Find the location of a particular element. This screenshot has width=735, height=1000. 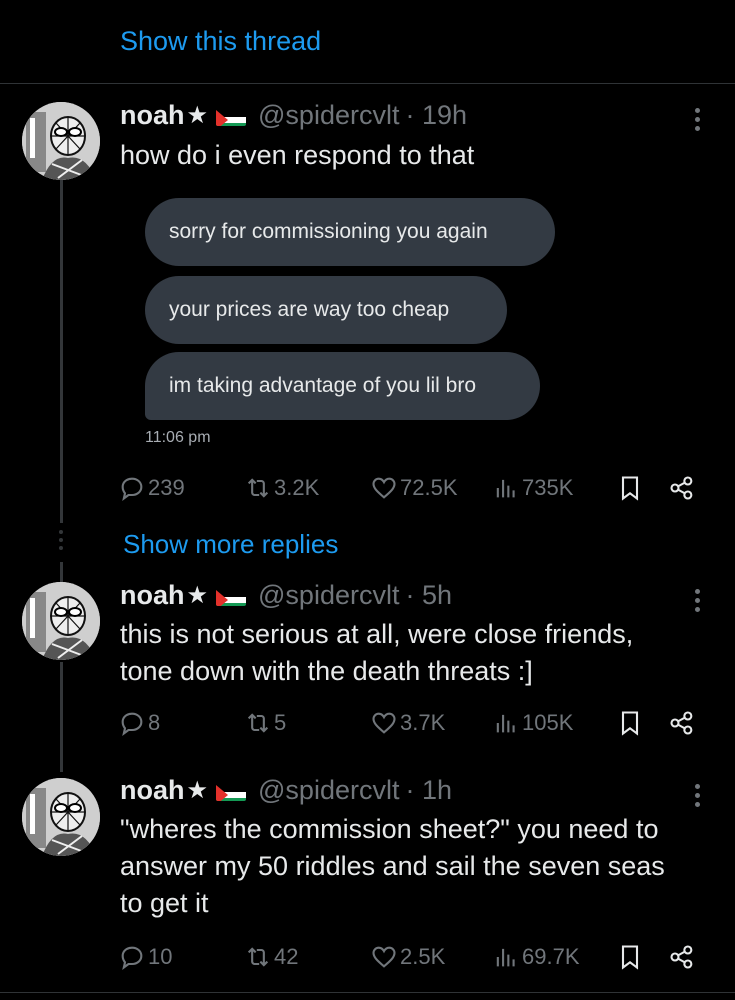

chat-timestamp: 11:06 pm is located at coordinates (178, 437).